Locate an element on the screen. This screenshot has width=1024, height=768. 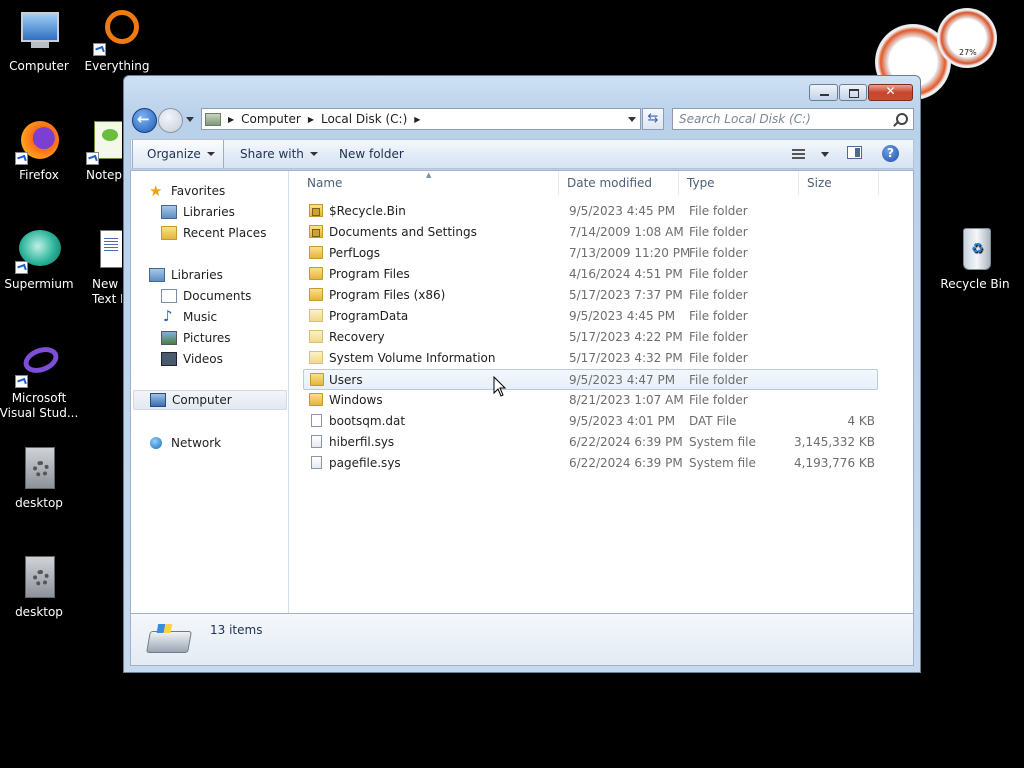
file-date: 5/17/2023 4:32 PM is located at coordinates (626, 358).